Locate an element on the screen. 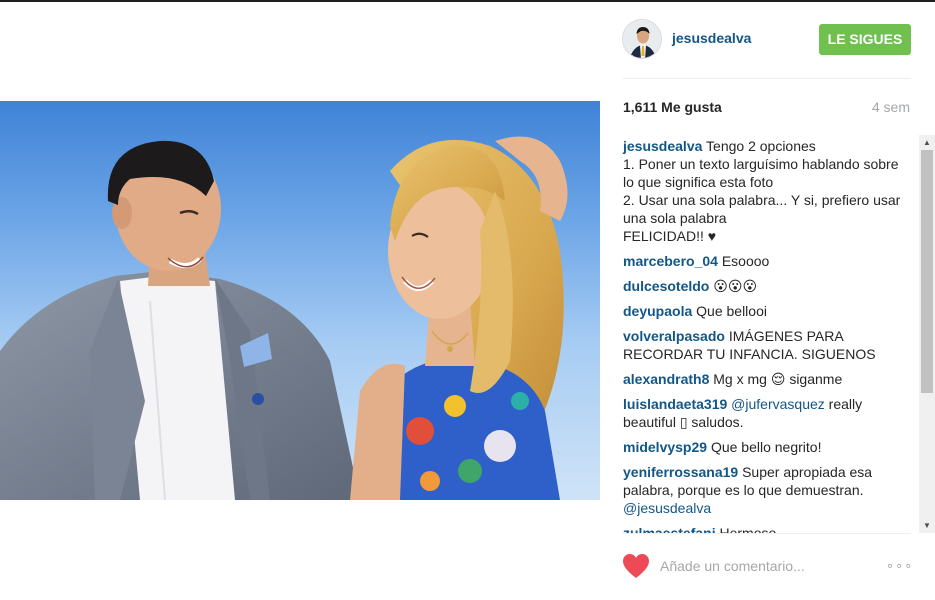 This screenshot has height=600, width=935. comment-item: zulmaestefani Hermoso is located at coordinates (768, 528).